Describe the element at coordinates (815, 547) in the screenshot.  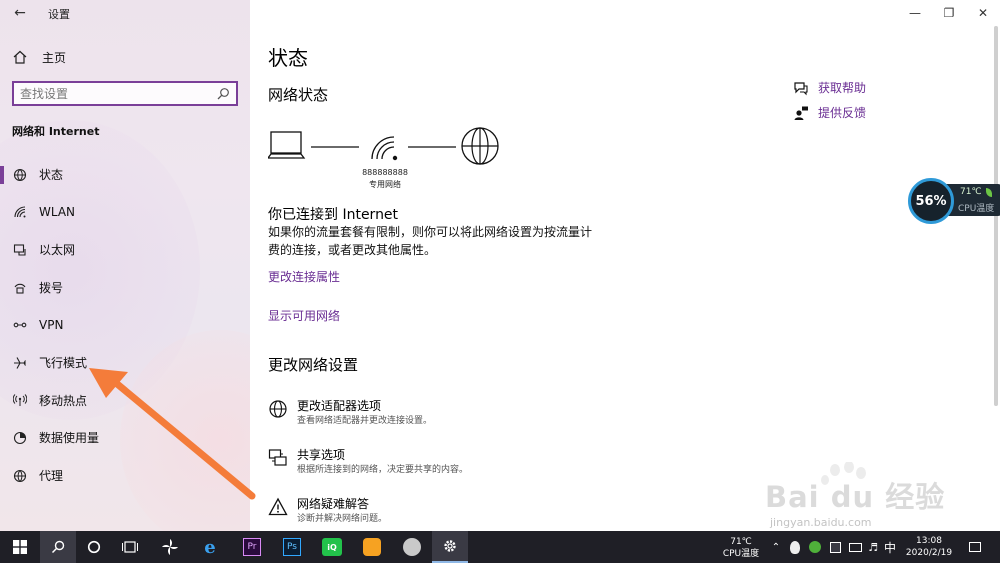
I see `tray-green-app-icon` at that location.